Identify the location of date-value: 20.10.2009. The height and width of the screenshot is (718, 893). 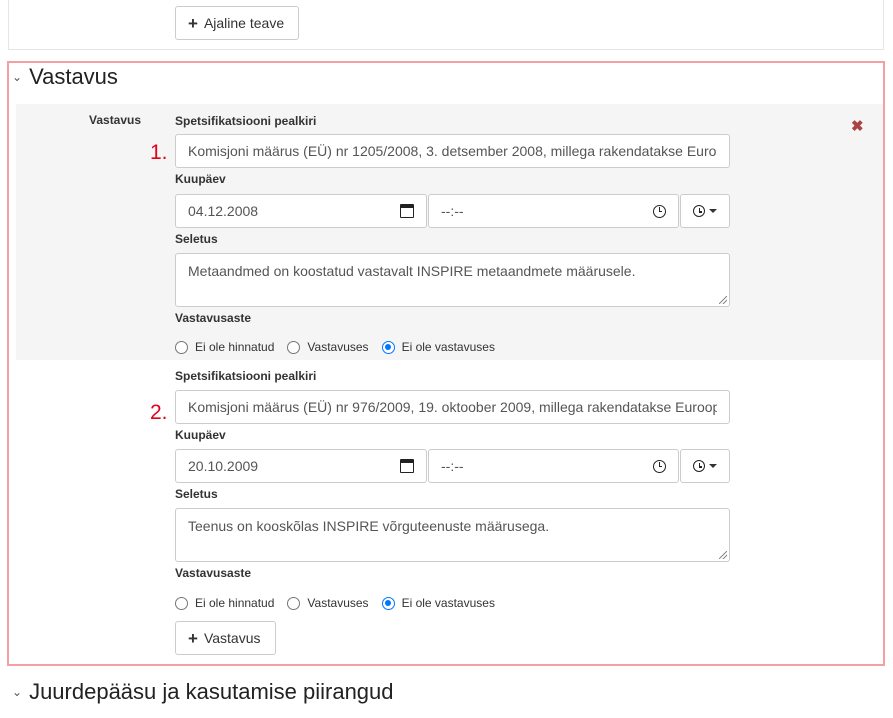
(223, 466).